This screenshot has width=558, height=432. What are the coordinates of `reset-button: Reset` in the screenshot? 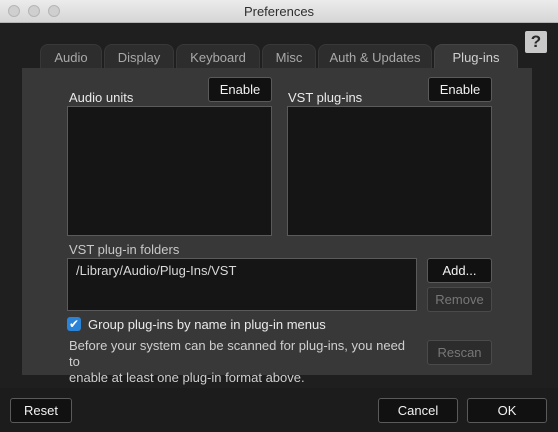 It's located at (41, 410).